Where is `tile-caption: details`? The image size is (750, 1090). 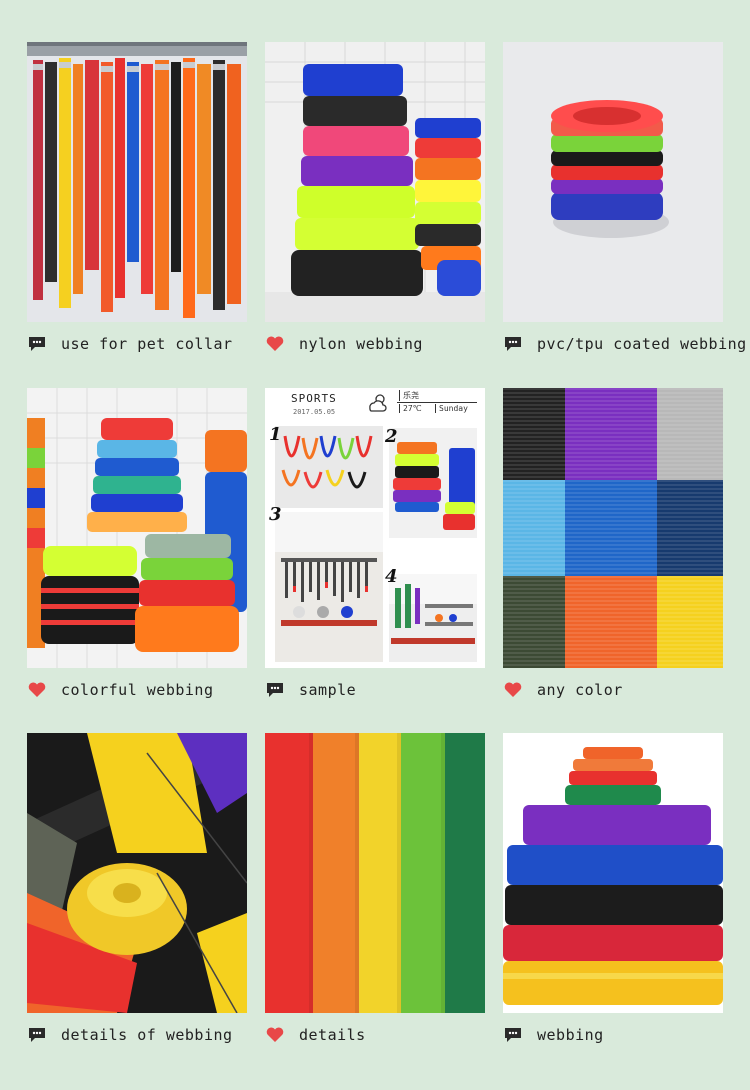 tile-caption: details is located at coordinates (385, 1035).